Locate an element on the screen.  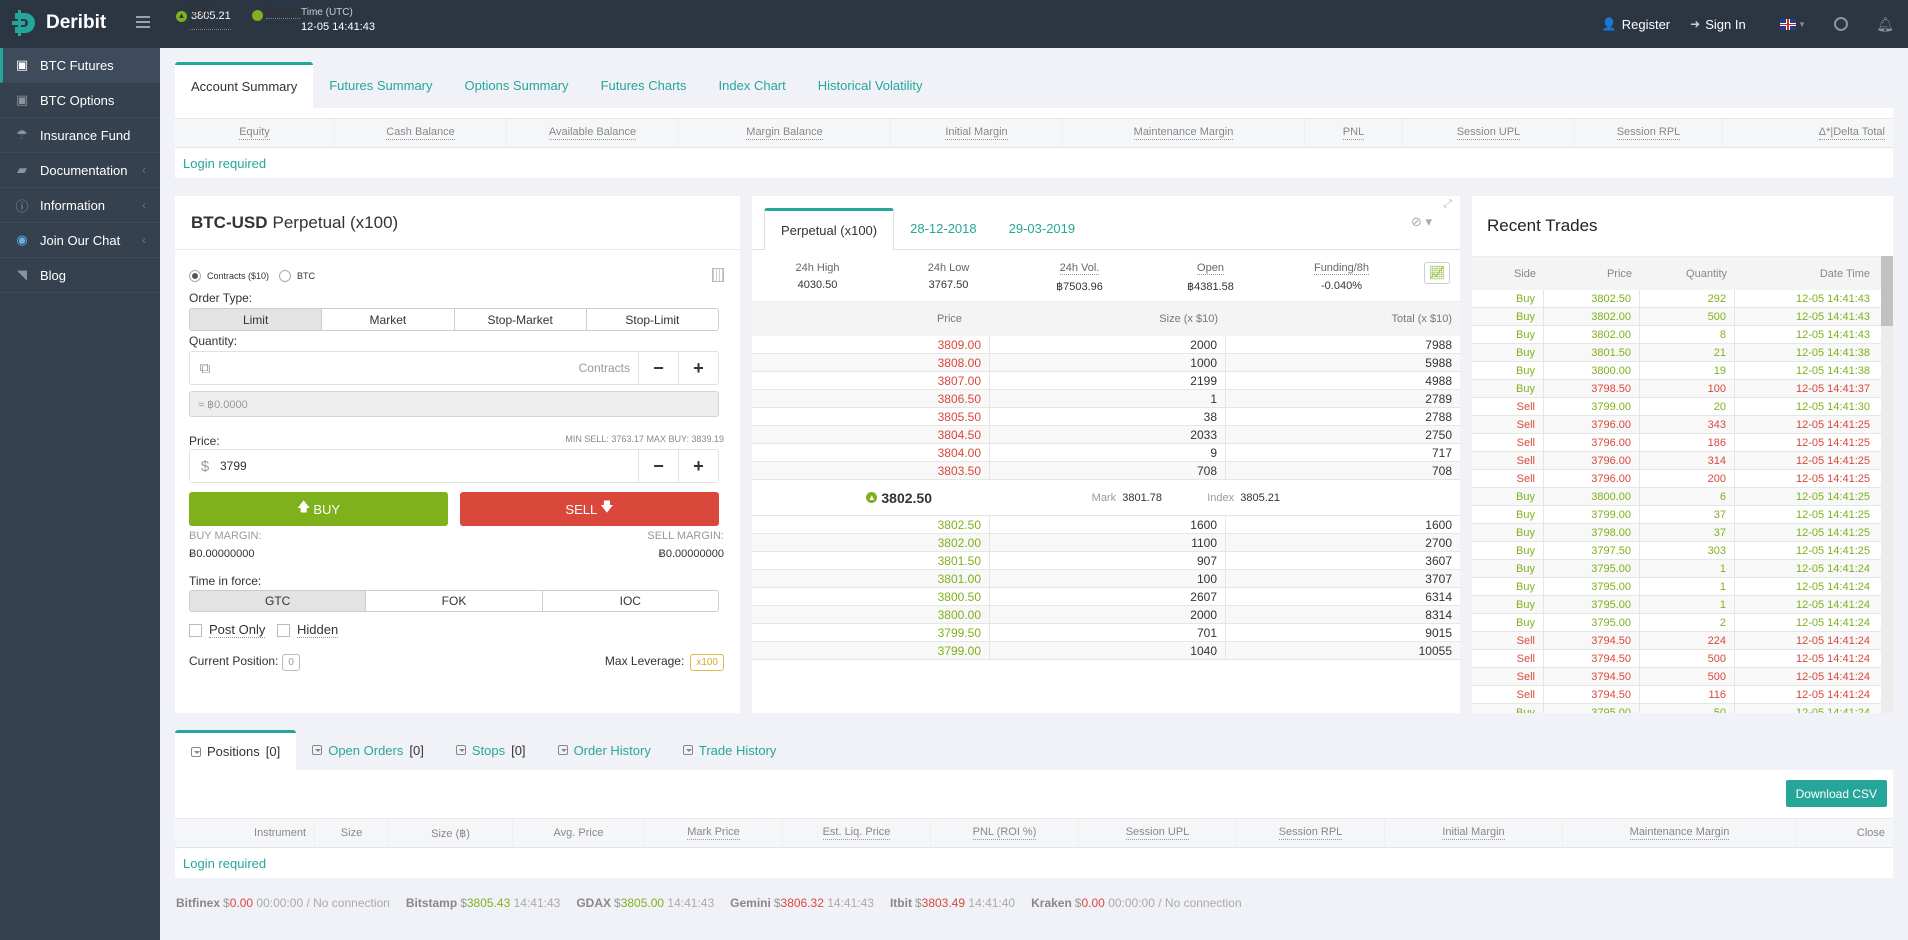
bid-row: 3802.00 1100 2700 is located at coordinates (1106, 542).